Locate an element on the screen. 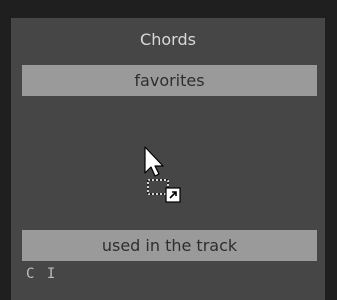 The width and height of the screenshot is (337, 300). favorites-header: favorites is located at coordinates (169, 80).